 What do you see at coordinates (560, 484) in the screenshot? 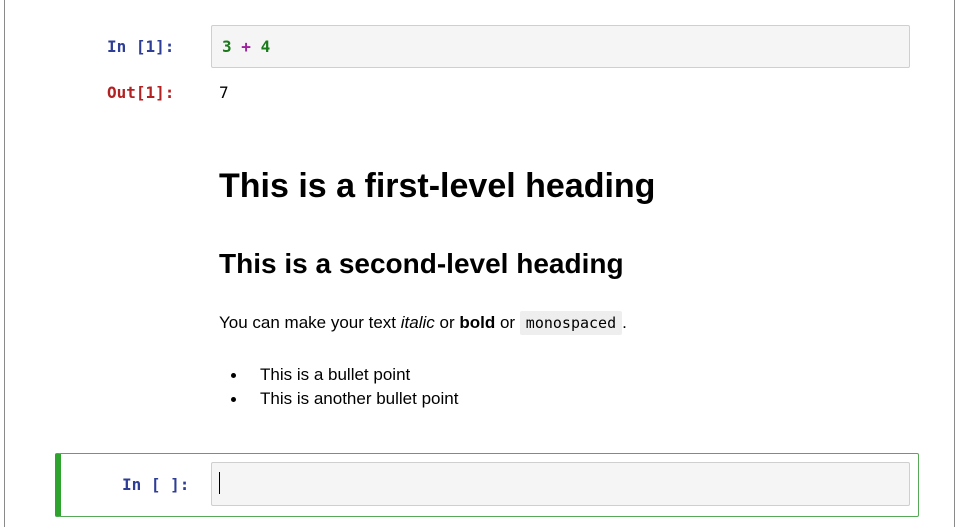
I see `code-input-area` at bounding box center [560, 484].